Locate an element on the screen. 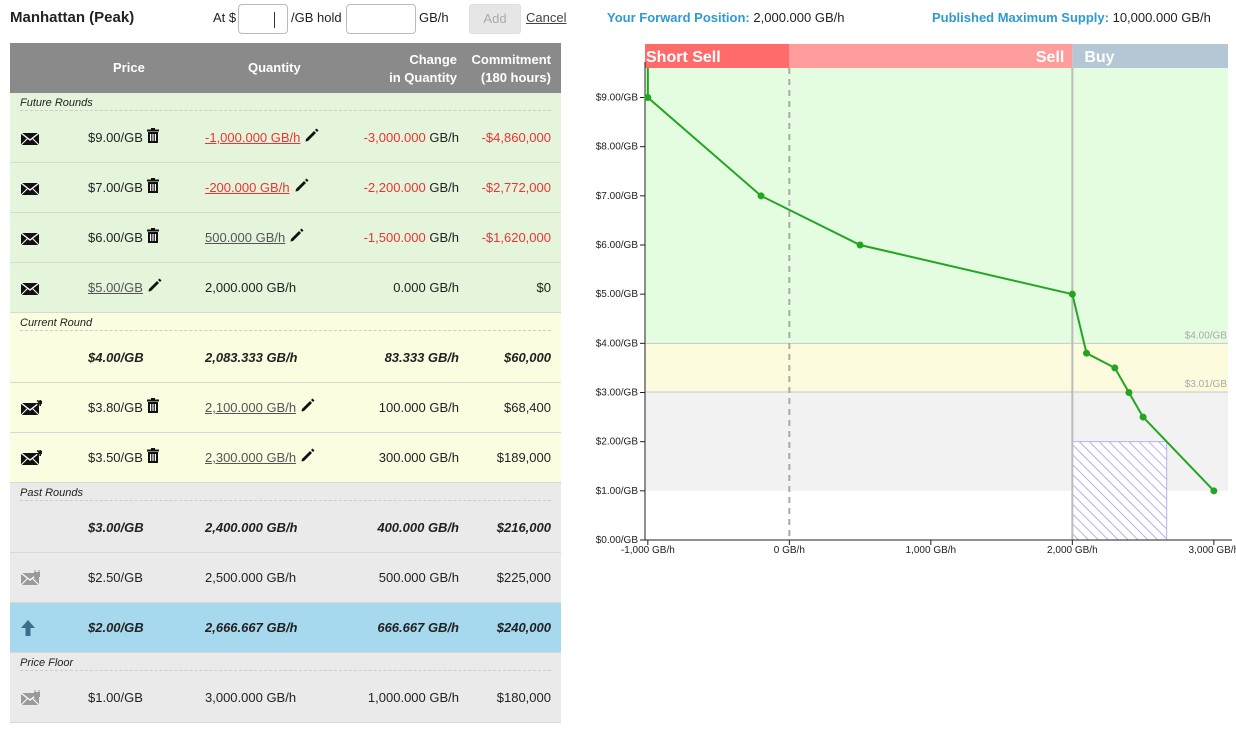 This screenshot has height=736, width=1236. quantity-cell: -200.000 GB/h is located at coordinates (257, 188).